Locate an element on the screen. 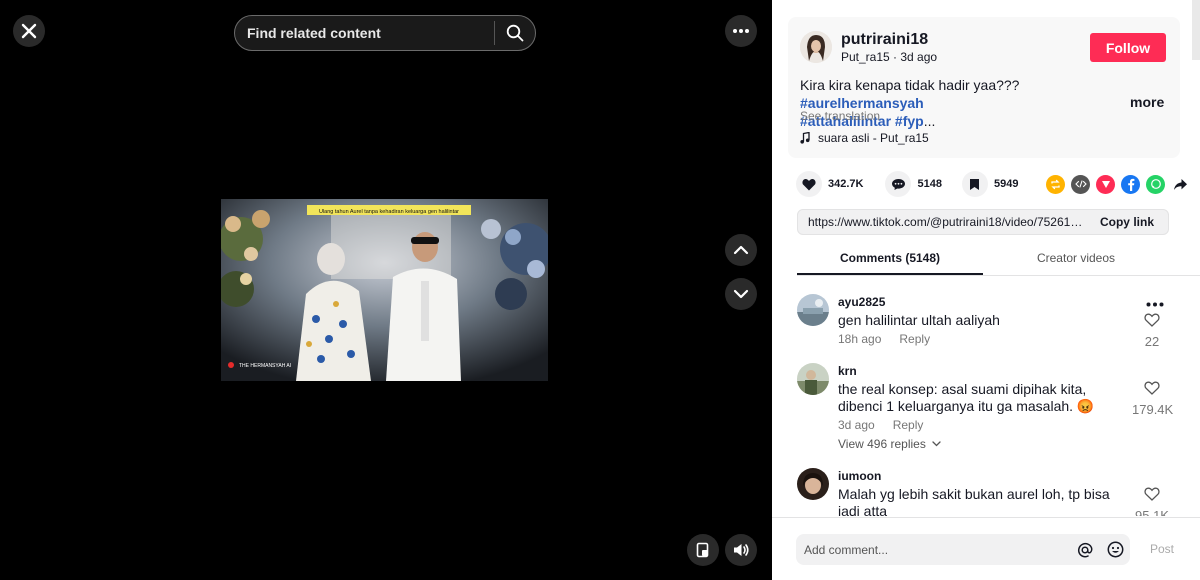 Image resolution: width=1200 pixels, height=580 pixels. comment-more-button is located at coordinates (1155, 303).